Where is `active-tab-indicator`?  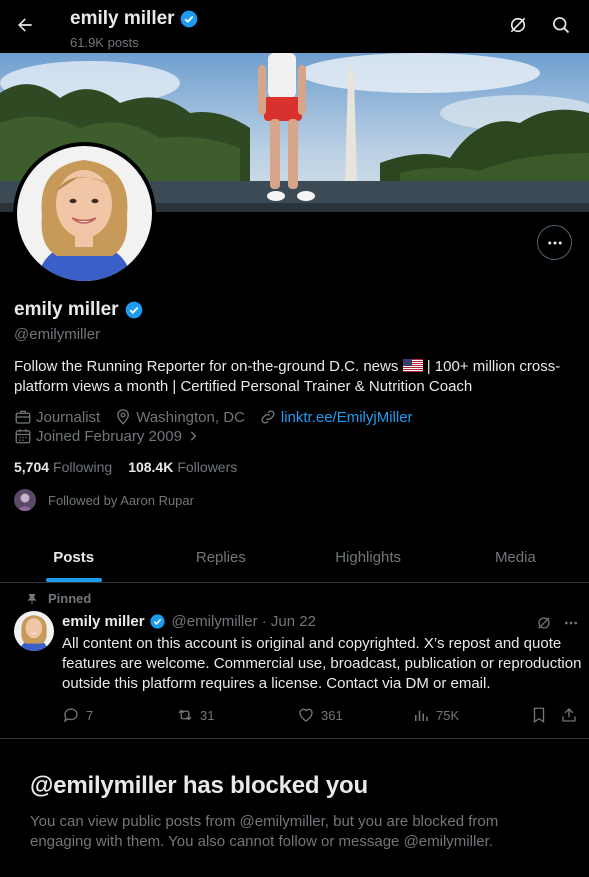 active-tab-indicator is located at coordinates (73, 580).